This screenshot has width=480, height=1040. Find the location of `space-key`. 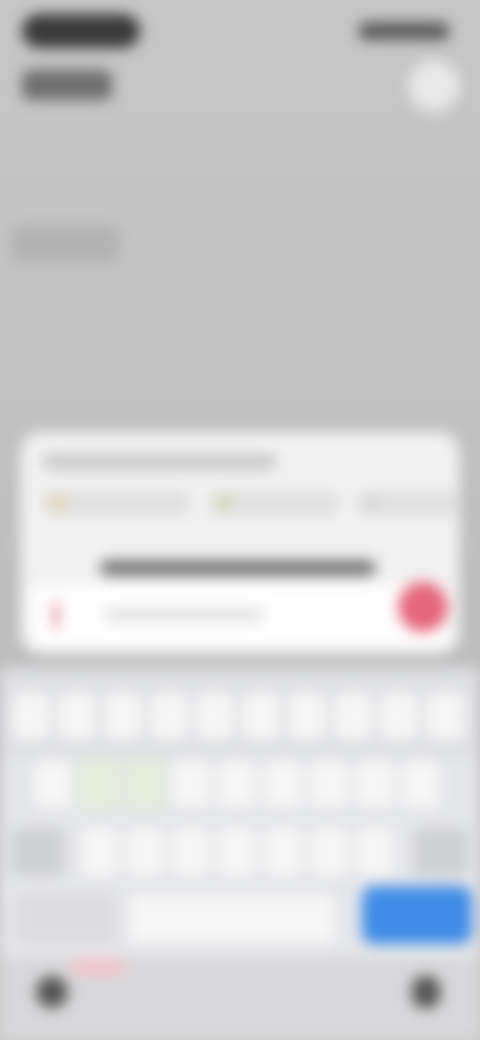

space-key is located at coordinates (232, 919).